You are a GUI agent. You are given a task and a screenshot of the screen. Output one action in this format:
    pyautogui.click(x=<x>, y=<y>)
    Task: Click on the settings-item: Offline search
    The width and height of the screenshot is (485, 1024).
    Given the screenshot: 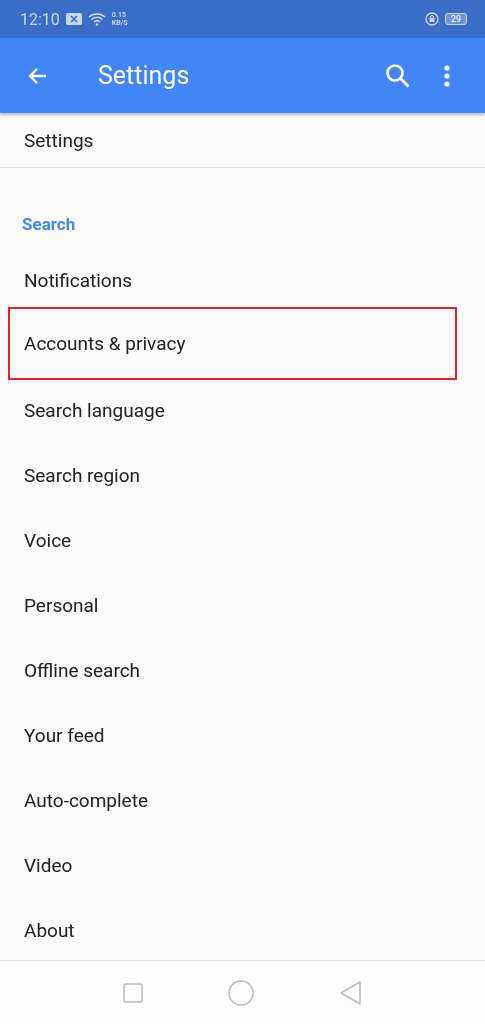 What is the action you would take?
    pyautogui.click(x=242, y=670)
    